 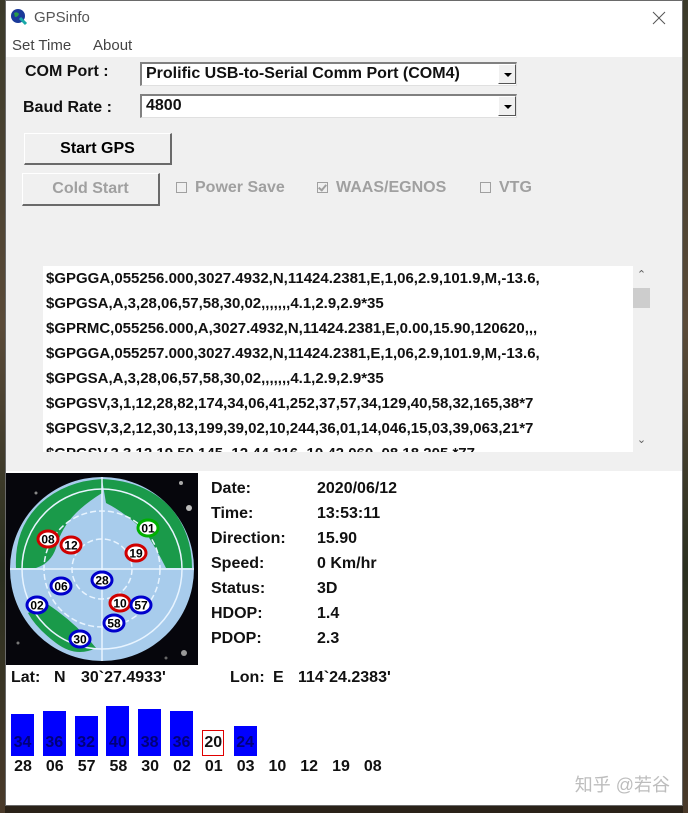 I want to click on com-port-value: Prolific USB-to-Serial Comm Port (COM4), so click(x=303, y=73).